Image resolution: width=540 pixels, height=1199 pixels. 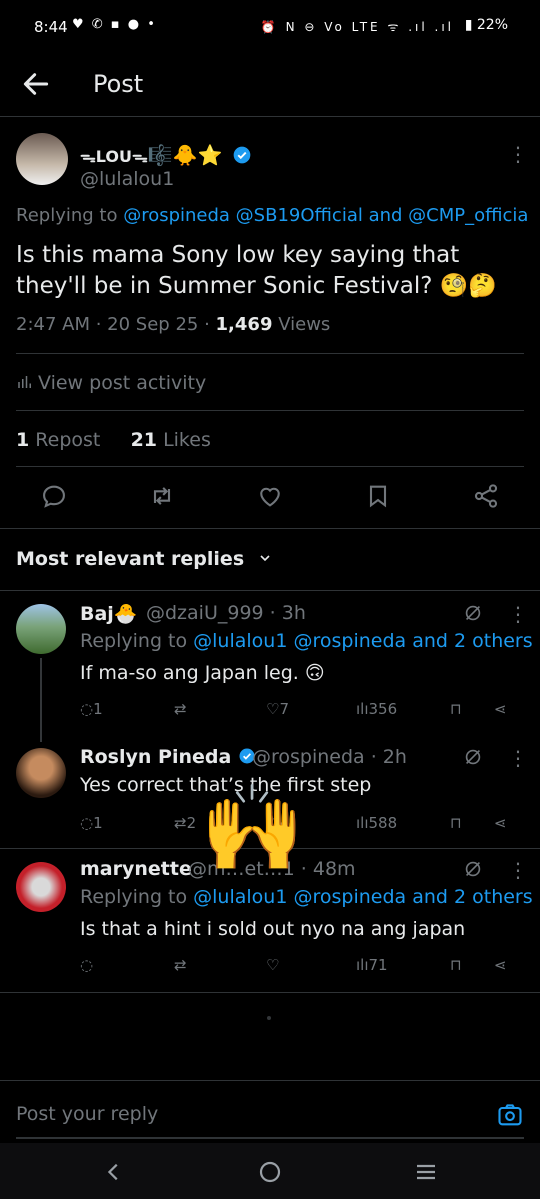 What do you see at coordinates (136, 869) in the screenshot?
I see `reply-author-name: marynette` at bounding box center [136, 869].